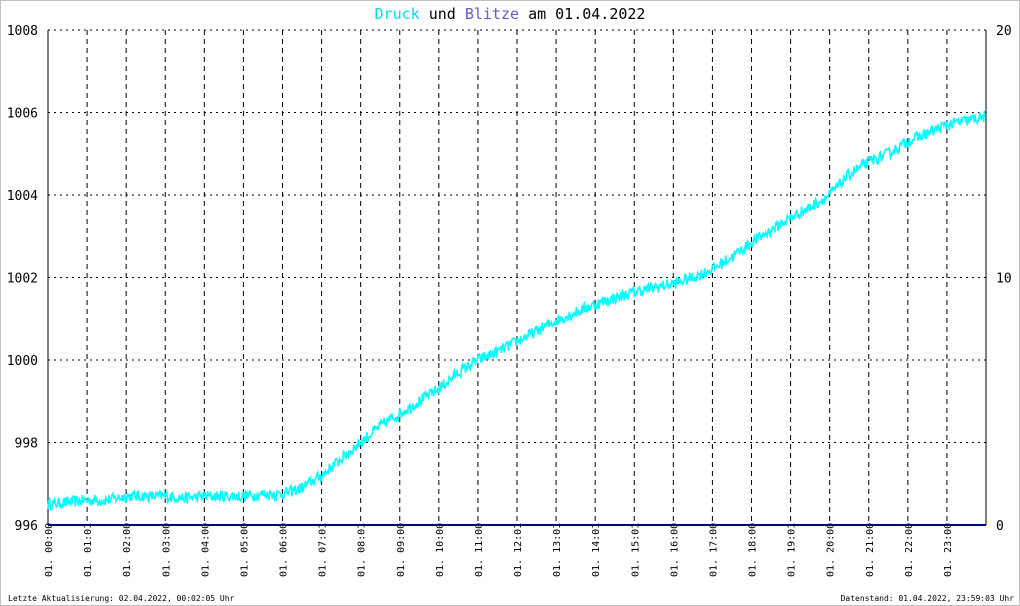  Describe the element at coordinates (518, 550) in the screenshot. I see `x-tick-label: 01. 12:01` at that location.